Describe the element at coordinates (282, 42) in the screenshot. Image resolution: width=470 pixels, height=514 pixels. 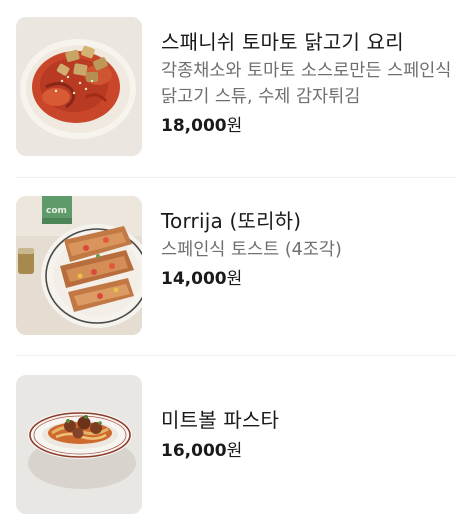
I see `menu-item-name: 스패니쉬 토마토 닭고기 요리` at that location.